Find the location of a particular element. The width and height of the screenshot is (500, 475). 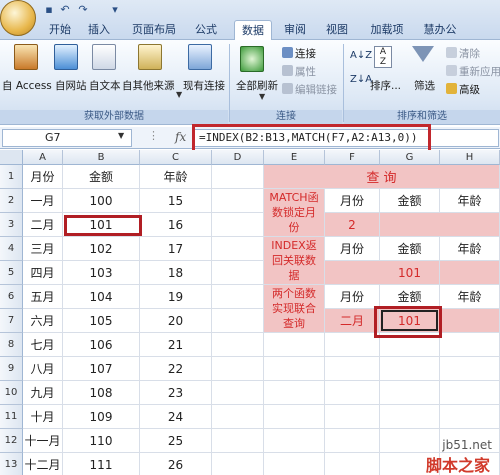

row-header-13: 13 is located at coordinates (11, 464).